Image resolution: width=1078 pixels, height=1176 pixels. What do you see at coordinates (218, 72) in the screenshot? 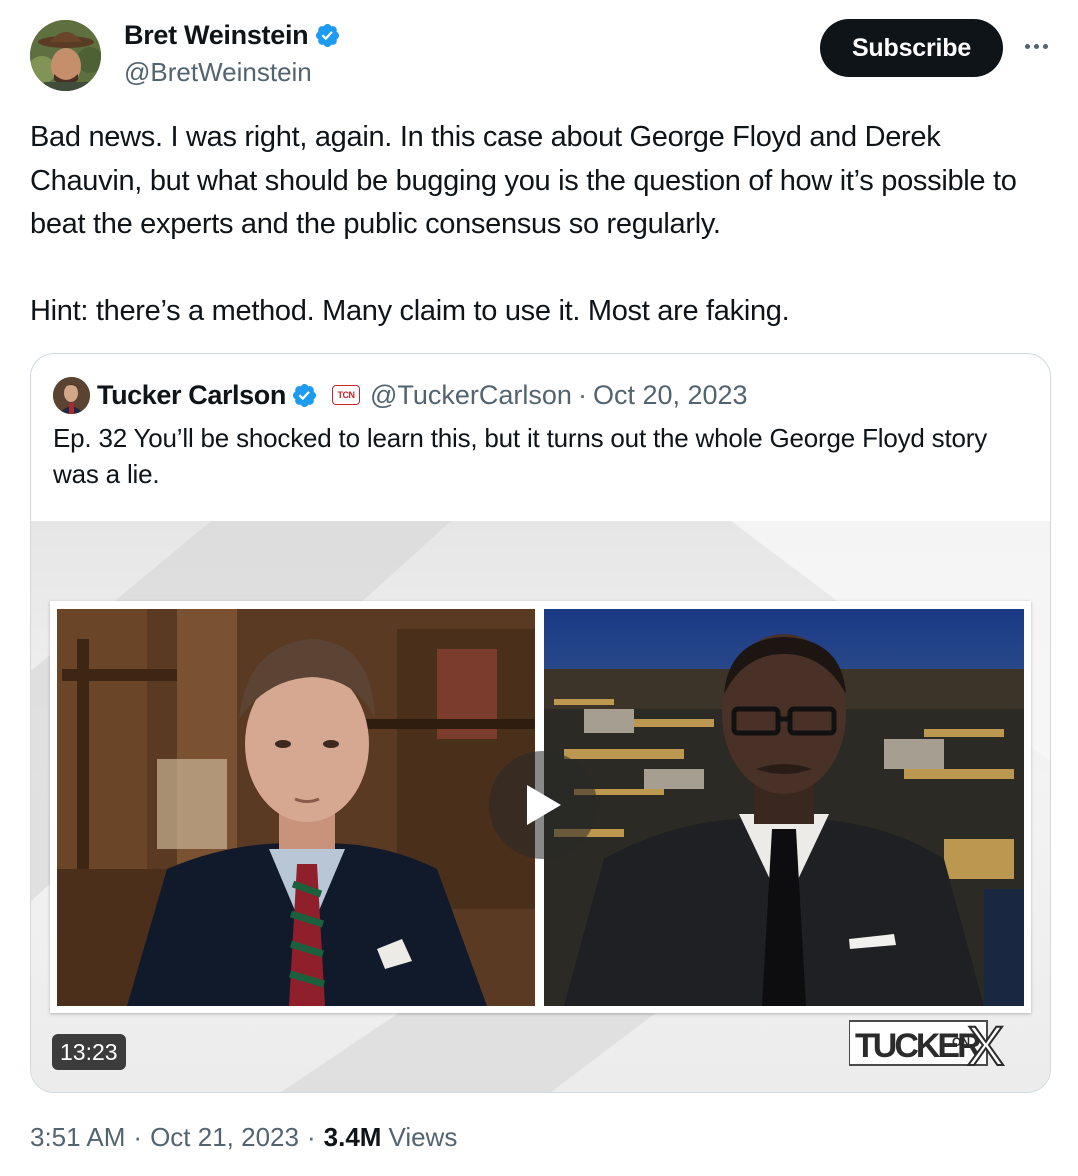
I see `author-handle: @BretWeinstein` at bounding box center [218, 72].